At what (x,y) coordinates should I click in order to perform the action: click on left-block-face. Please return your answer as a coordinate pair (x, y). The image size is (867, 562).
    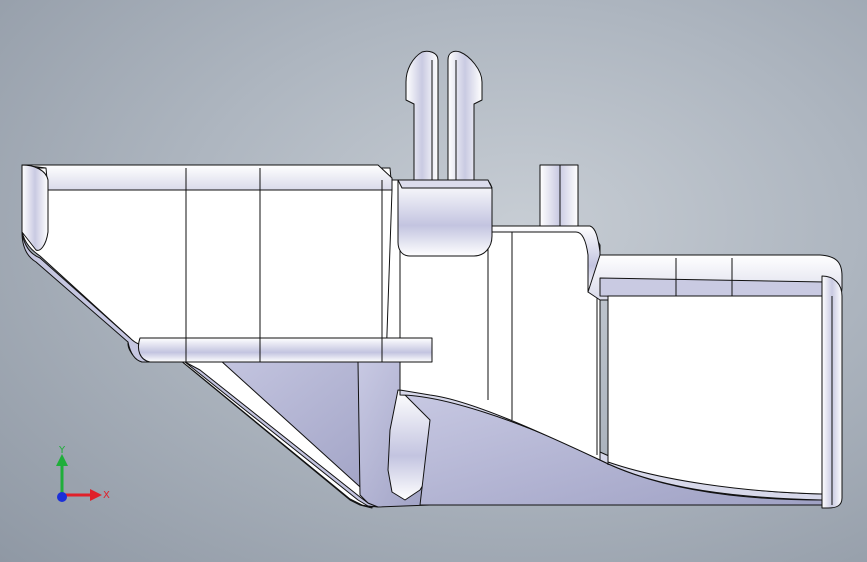
    Looking at the image, I should click on (207, 265).